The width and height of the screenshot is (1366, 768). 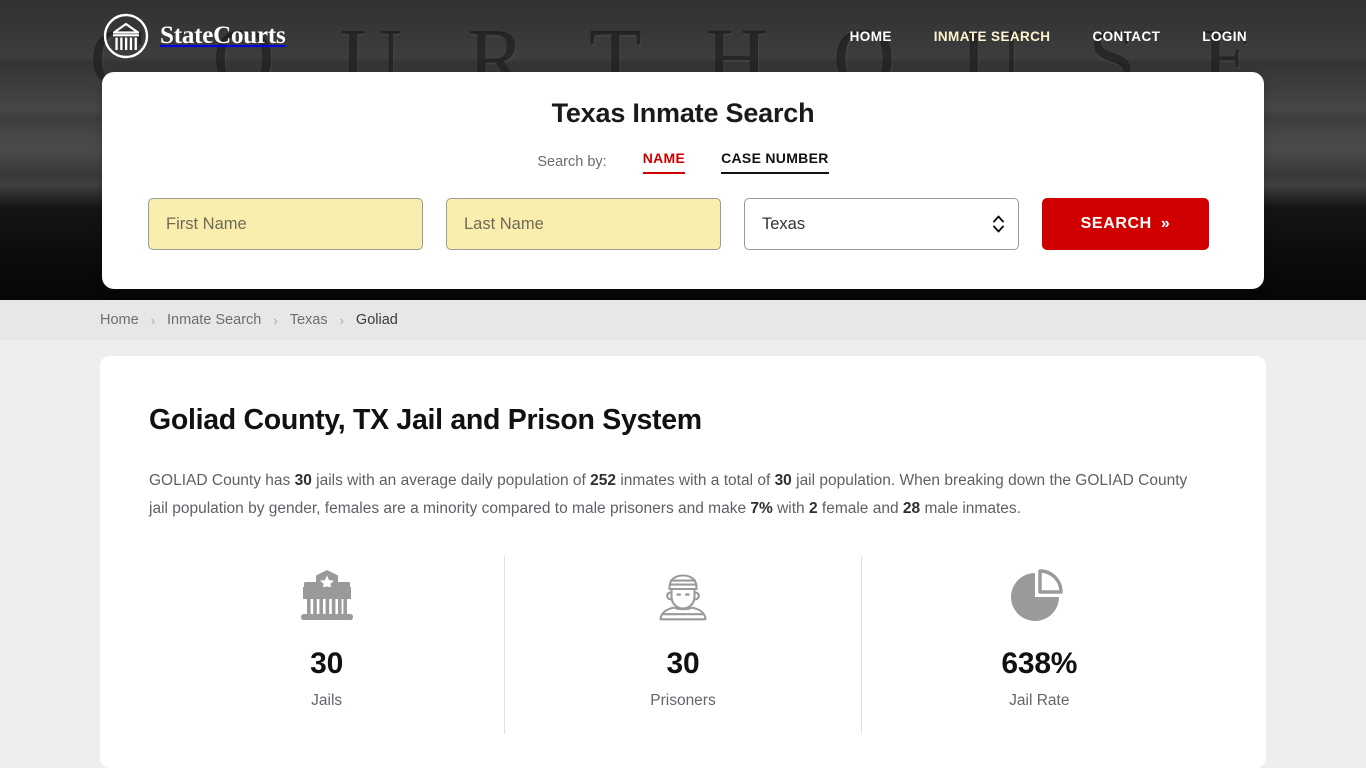 I want to click on nav-item-login: LOGIN, so click(x=1224, y=36).